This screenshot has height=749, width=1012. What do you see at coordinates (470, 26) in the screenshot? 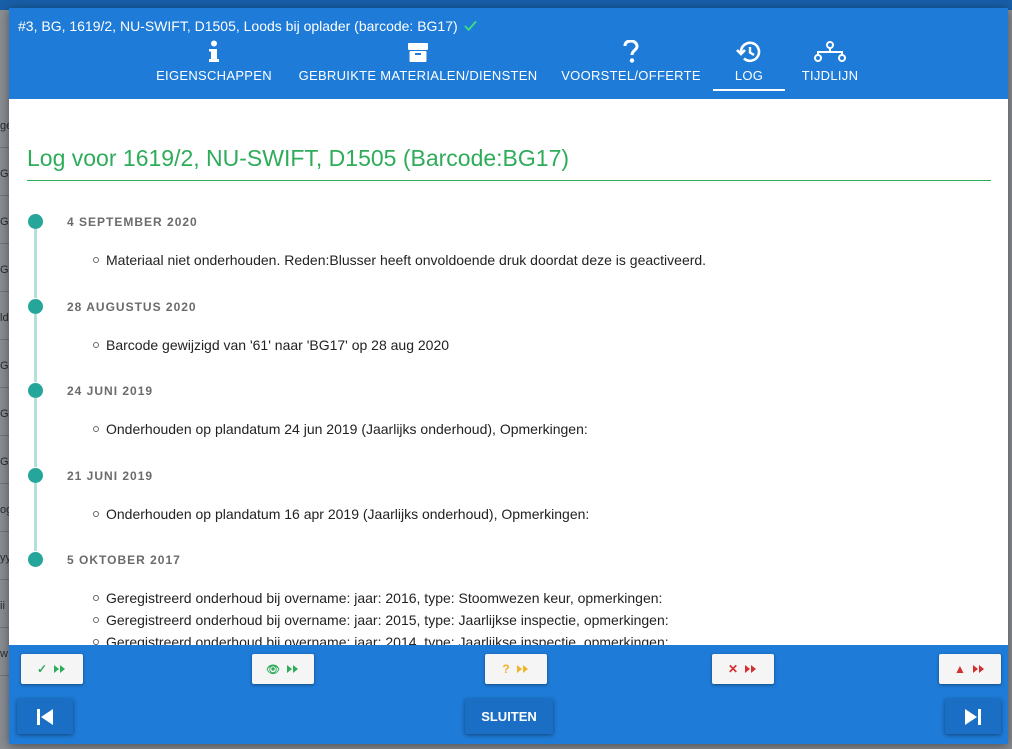
I see `check-icon` at bounding box center [470, 26].